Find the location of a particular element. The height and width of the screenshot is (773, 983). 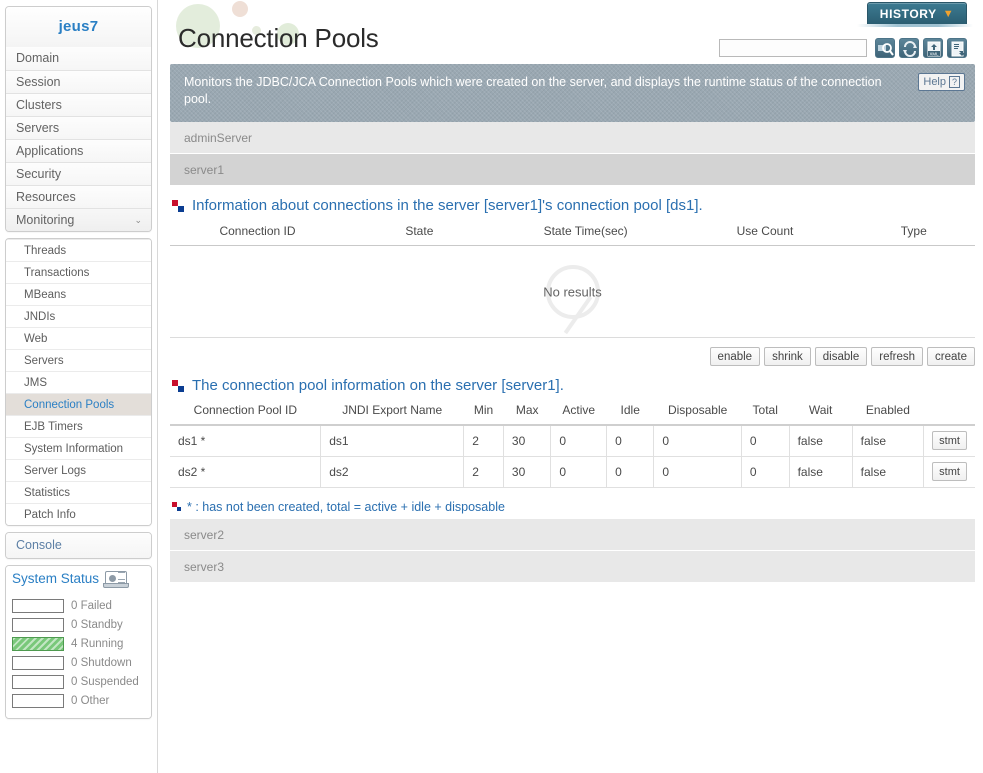

cell-wait: false is located at coordinates (820, 471).